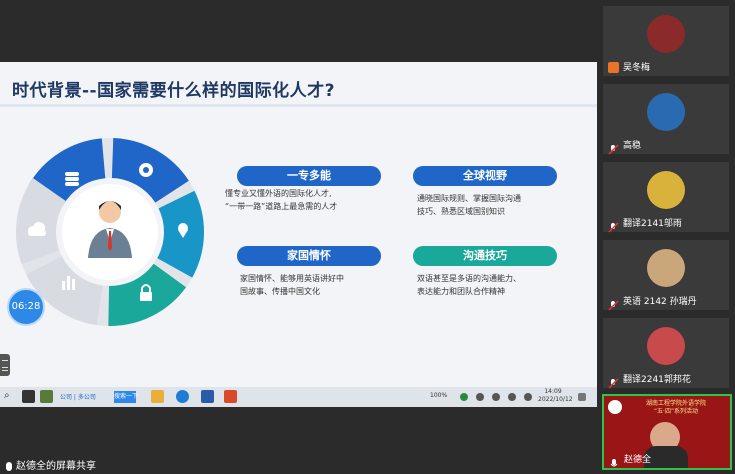 The width and height of the screenshot is (735, 474). What do you see at coordinates (555, 399) in the screenshot?
I see `clock-date: 2022/10/12` at bounding box center [555, 399].